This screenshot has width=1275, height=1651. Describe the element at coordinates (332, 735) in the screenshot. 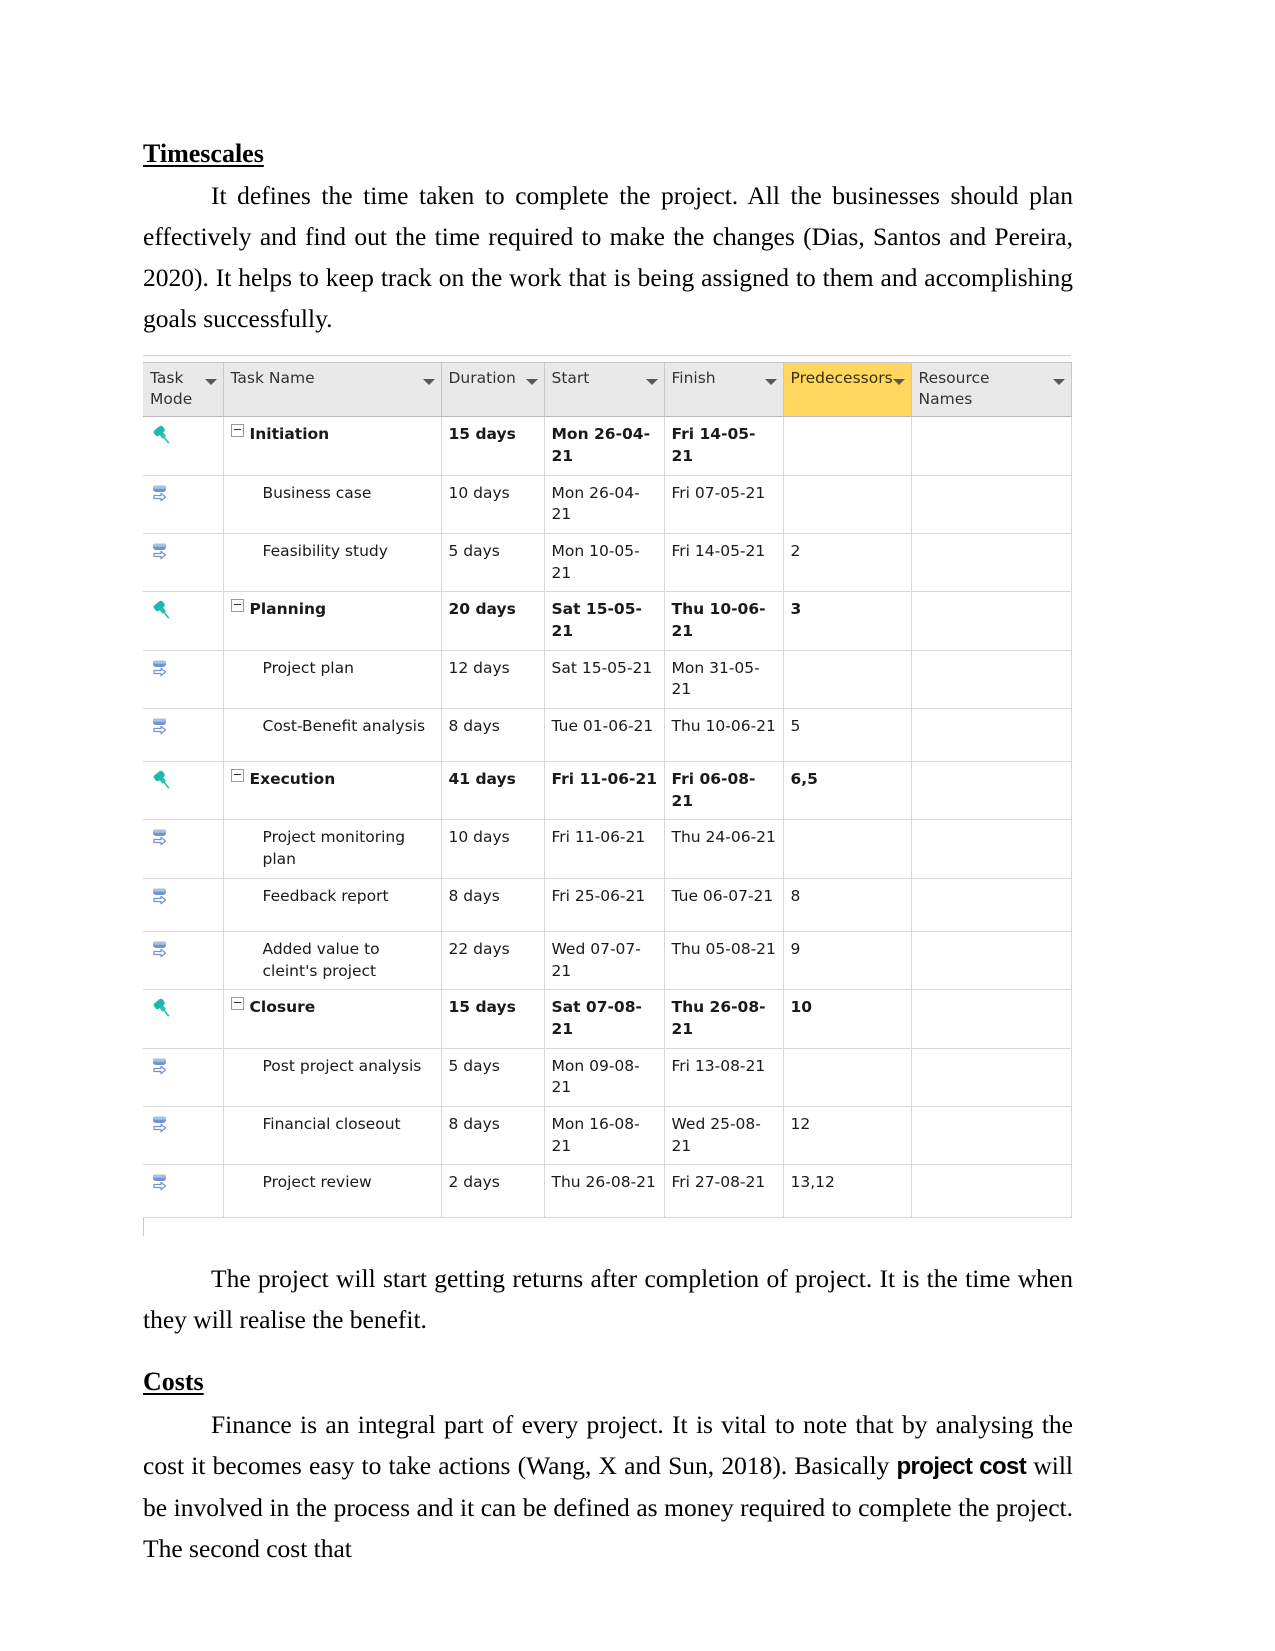

I see `cell-task-name: Cost-Benefit analysis` at that location.